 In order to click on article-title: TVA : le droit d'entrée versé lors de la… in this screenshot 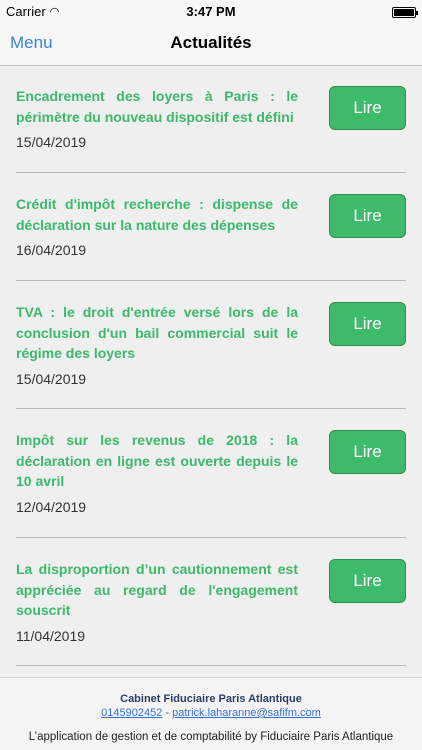, I will do `click(157, 333)`.